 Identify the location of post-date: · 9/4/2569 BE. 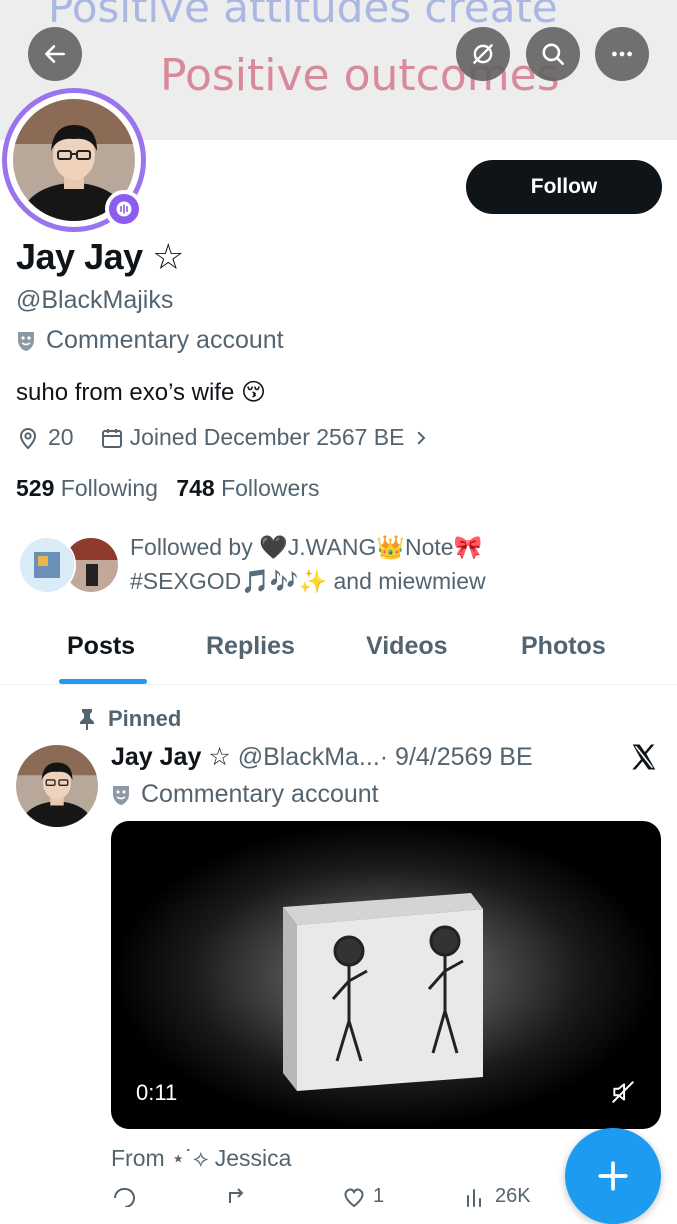
(456, 757).